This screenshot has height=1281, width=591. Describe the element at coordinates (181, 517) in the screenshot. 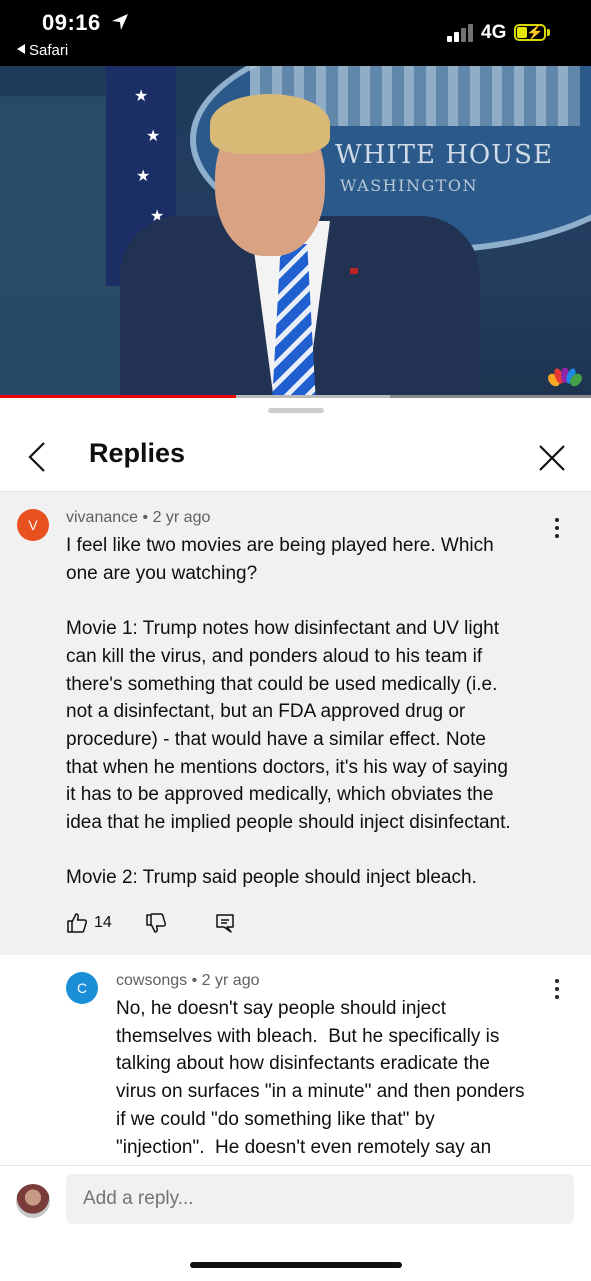

I see `comment-age: 2 yr ago` at that location.